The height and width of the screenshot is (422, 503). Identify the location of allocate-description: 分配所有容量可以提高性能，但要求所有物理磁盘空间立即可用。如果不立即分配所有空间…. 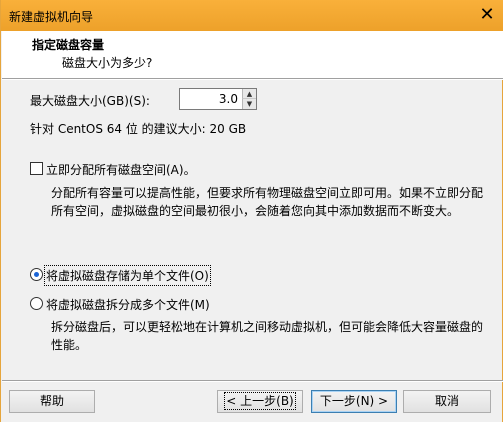
(267, 202).